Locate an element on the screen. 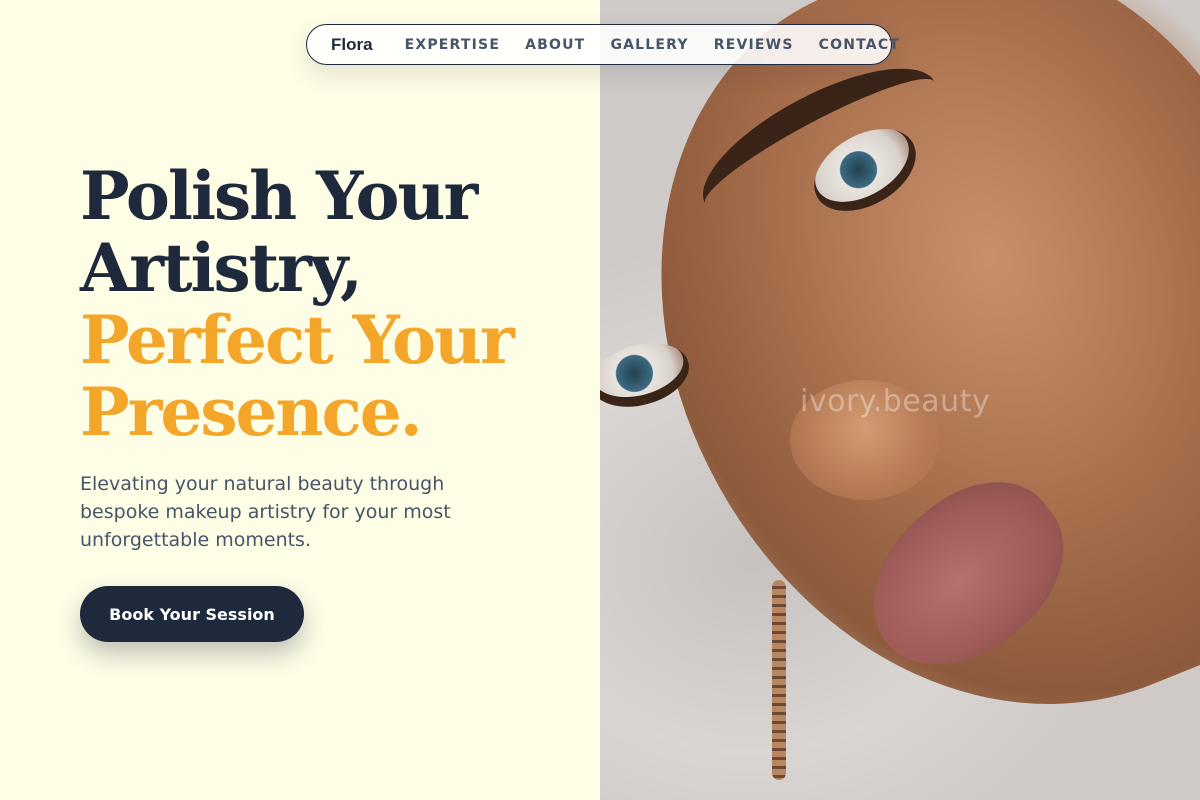  headline-line-2: Artistry, is located at coordinates (221, 268).